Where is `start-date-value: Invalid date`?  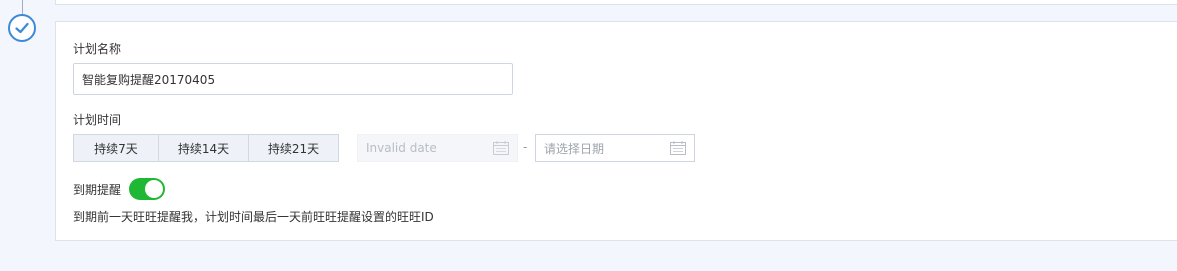 start-date-value: Invalid date is located at coordinates (401, 148).